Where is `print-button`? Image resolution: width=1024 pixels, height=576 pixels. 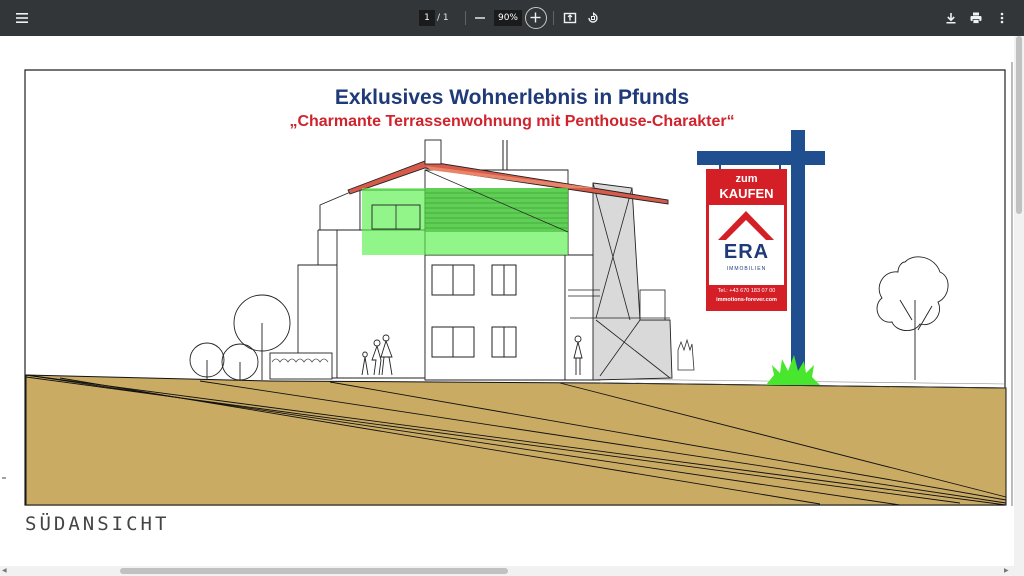
print-button is located at coordinates (976, 18).